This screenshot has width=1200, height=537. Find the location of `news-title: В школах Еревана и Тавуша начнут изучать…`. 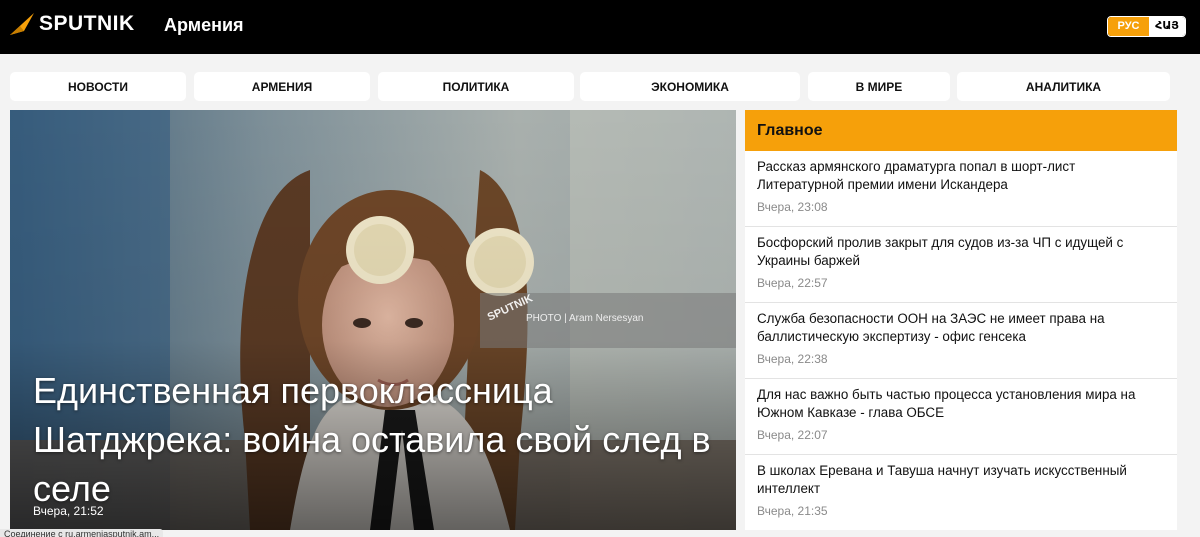

news-title: В школах Еревана и Тавуша начнут изучать… is located at coordinates (961, 481).